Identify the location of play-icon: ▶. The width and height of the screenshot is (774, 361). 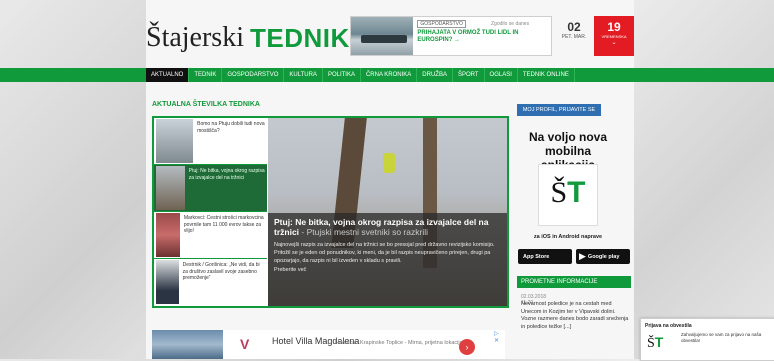
(582, 256).